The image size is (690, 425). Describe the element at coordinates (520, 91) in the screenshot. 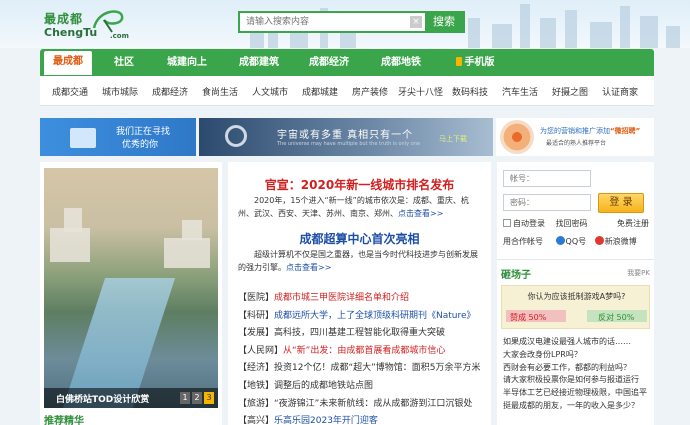

I see `subnav-item: 汽车生活` at that location.